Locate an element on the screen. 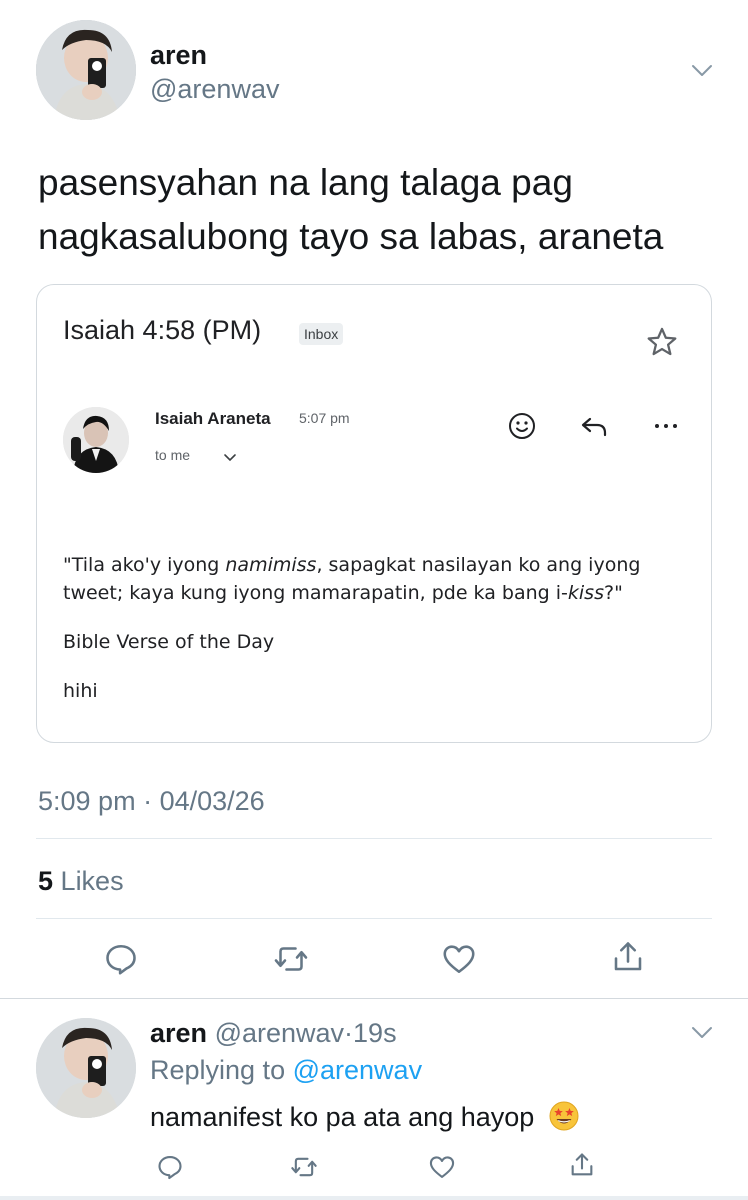 This screenshot has width=748, height=1200. replying-to-mention: @arenwav is located at coordinates (357, 1070).